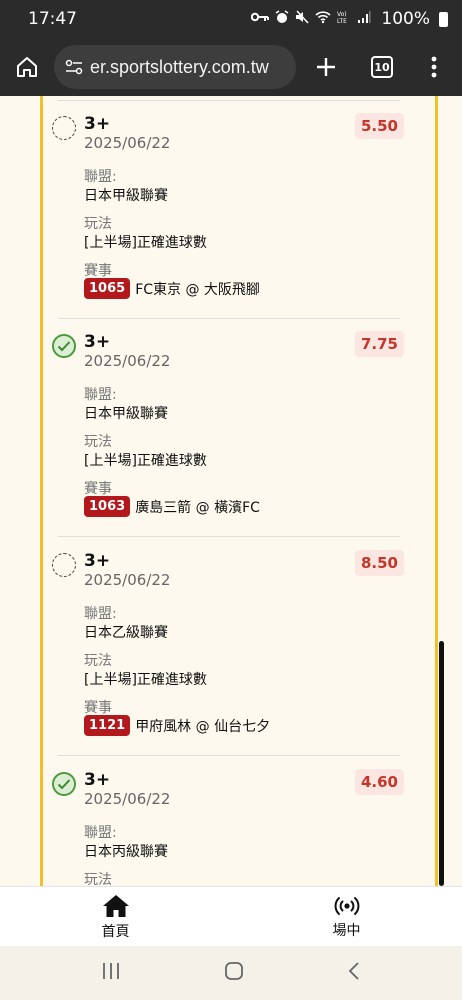  Describe the element at coordinates (197, 507) in the screenshot. I see `match-teams: 廣島三箭 @ 橫濱FC` at that location.